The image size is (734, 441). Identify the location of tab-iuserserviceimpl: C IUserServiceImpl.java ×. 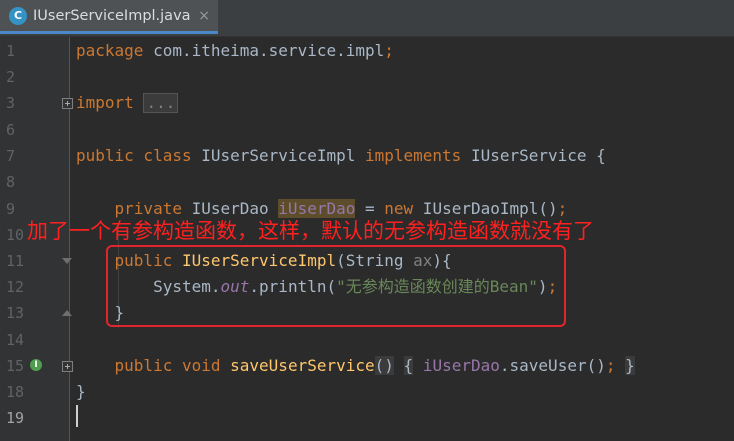
(109, 17).